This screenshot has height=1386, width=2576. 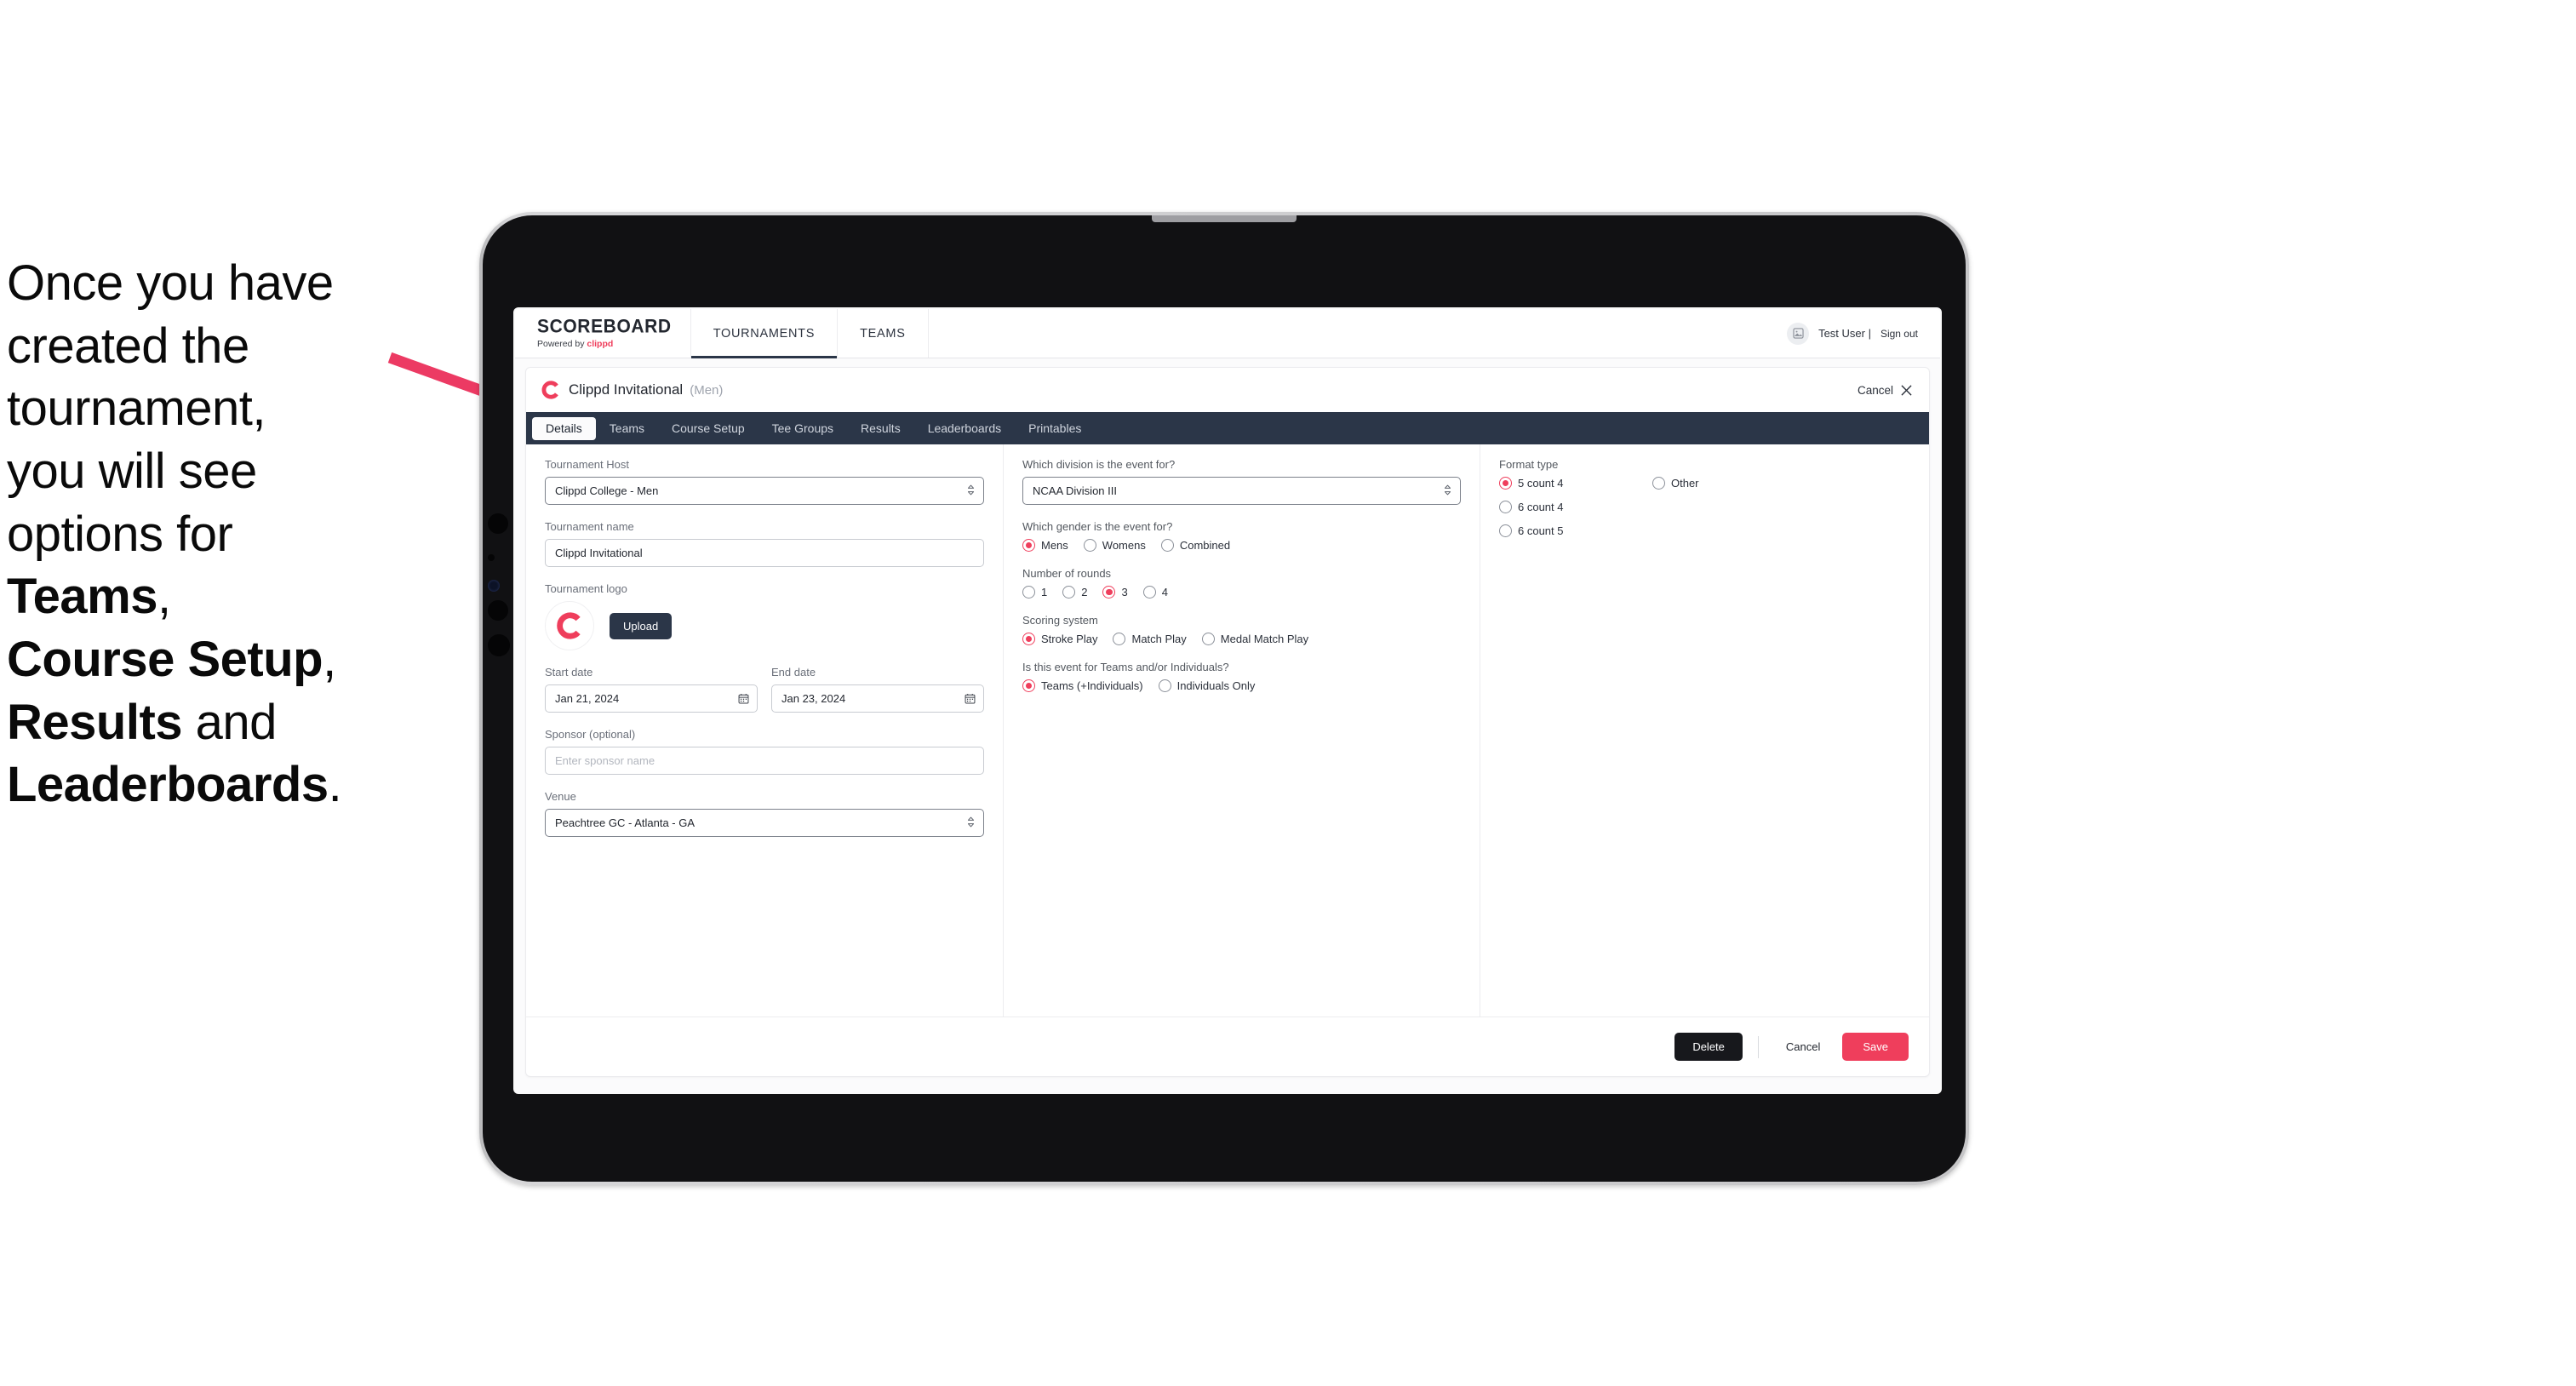 I want to click on format-option-other: Other, so click(x=1773, y=483).